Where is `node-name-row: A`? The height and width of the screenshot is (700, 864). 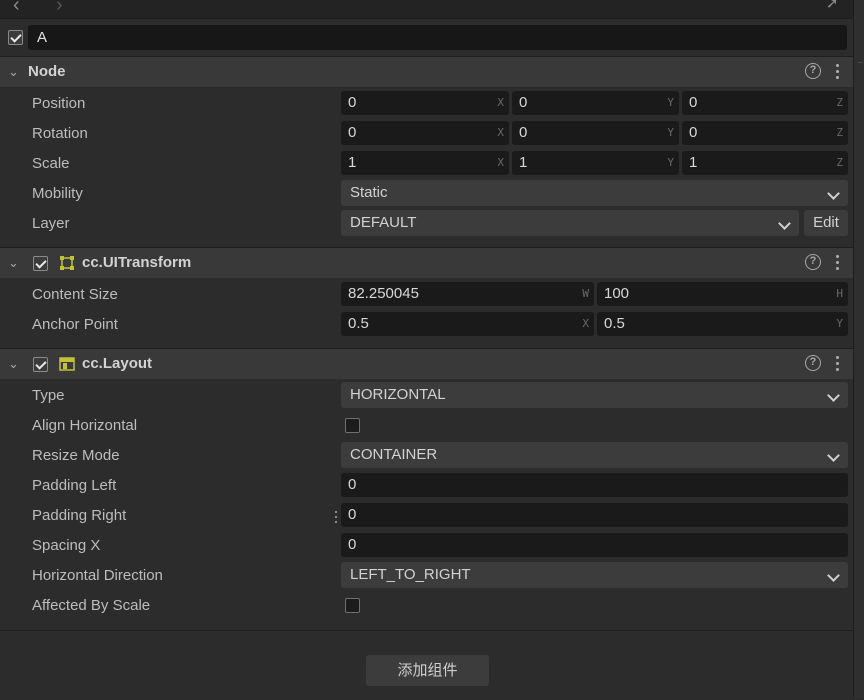
node-name-row: A is located at coordinates (426, 38).